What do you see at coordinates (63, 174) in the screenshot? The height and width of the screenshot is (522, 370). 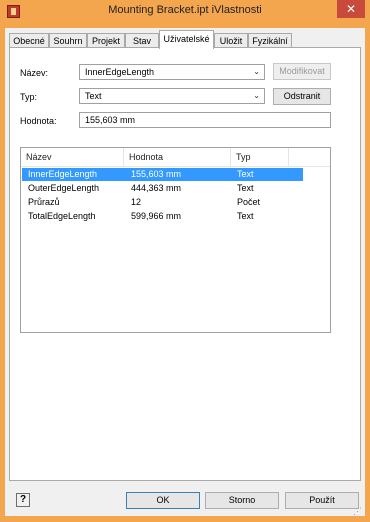 I see `list-cell-name: InnerEdgeLength` at bounding box center [63, 174].